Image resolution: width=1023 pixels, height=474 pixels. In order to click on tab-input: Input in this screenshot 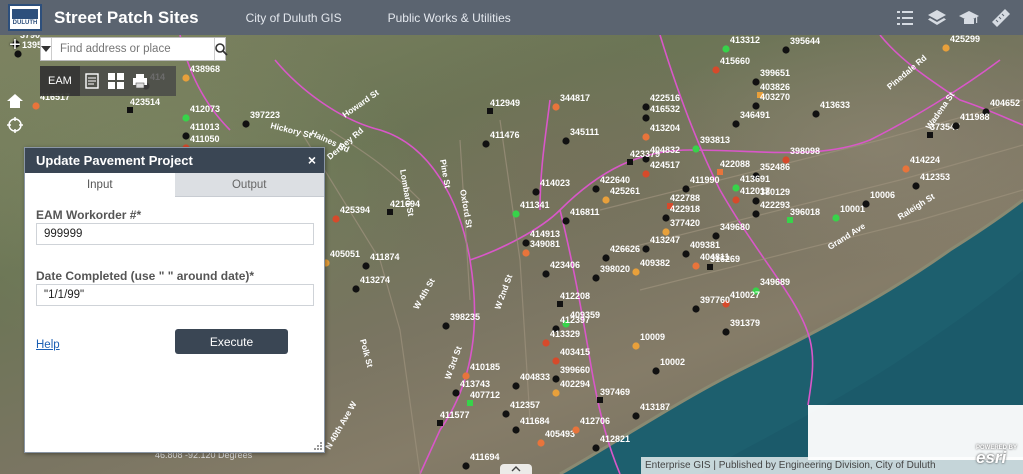, I will do `click(100, 185)`.